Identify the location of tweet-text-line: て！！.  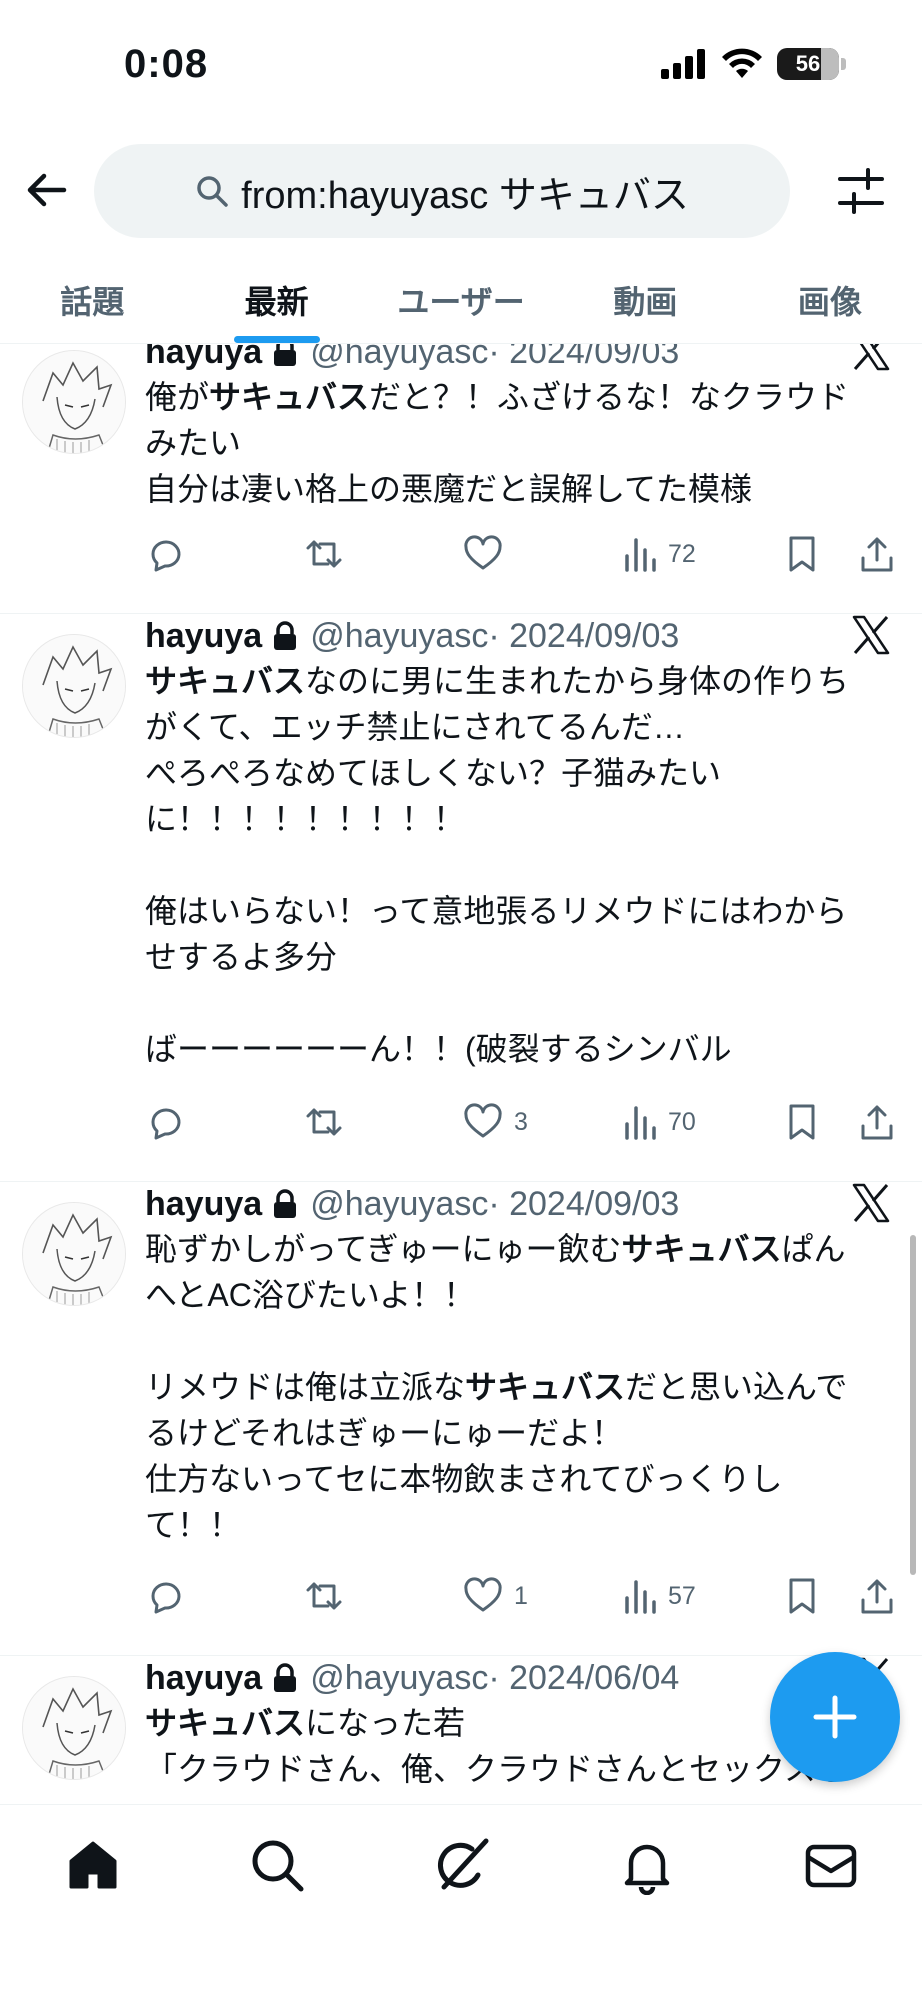
(193, 1525).